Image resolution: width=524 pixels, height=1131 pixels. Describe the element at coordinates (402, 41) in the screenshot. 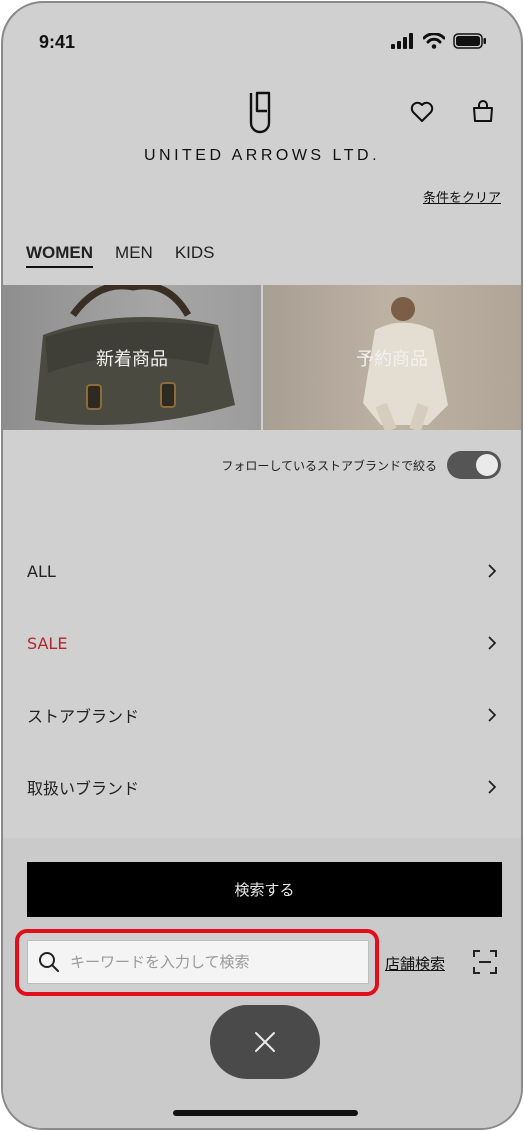

I see `signal-icon` at that location.